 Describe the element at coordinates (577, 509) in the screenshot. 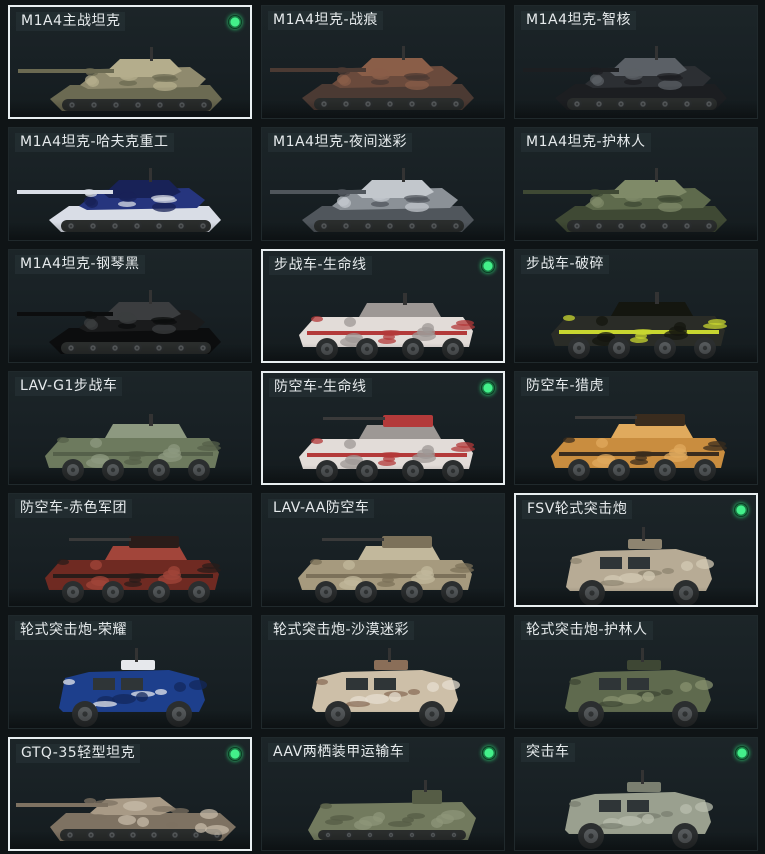

I see `vehicle-skin-name: FSV轮式突击炮` at that location.